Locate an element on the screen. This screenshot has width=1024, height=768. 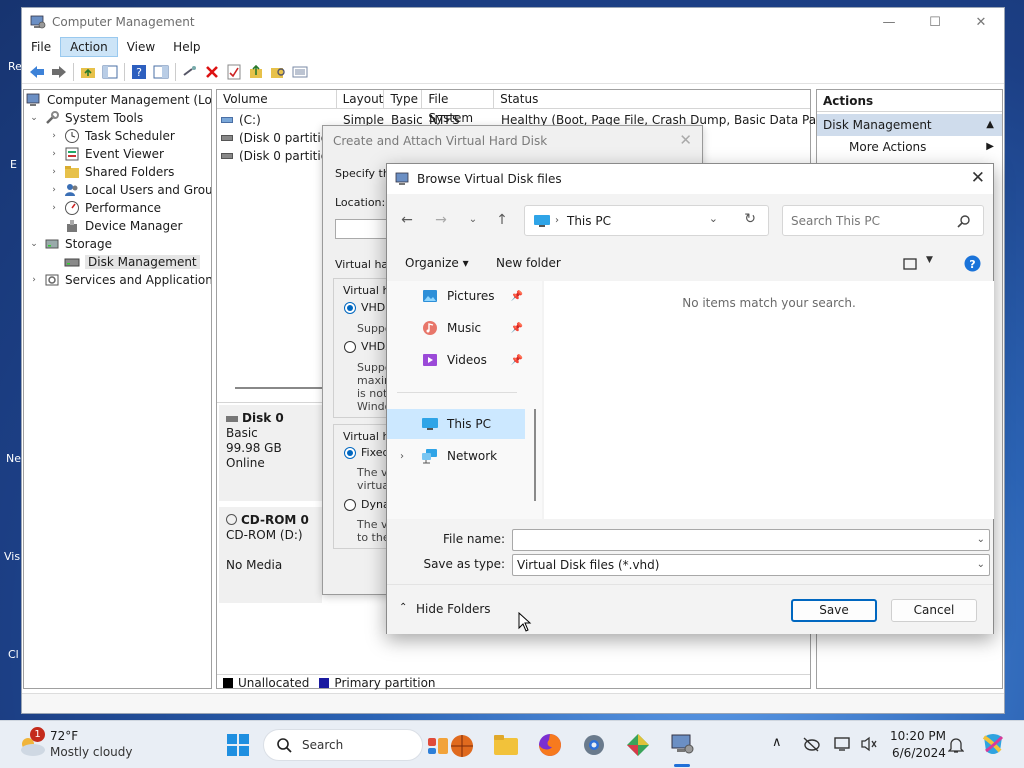
up-folder-icon is located at coordinates (88, 72).